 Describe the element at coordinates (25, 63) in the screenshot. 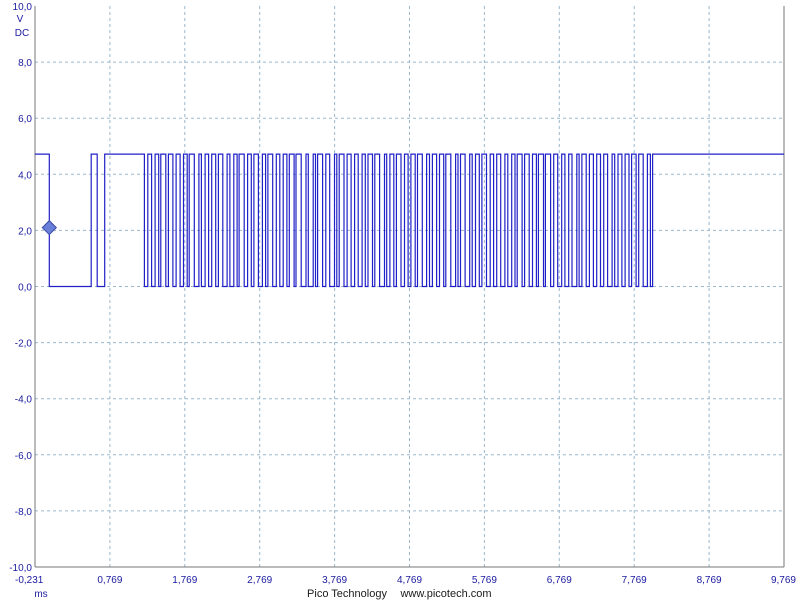

I see `y-tick-label: 8,0` at that location.